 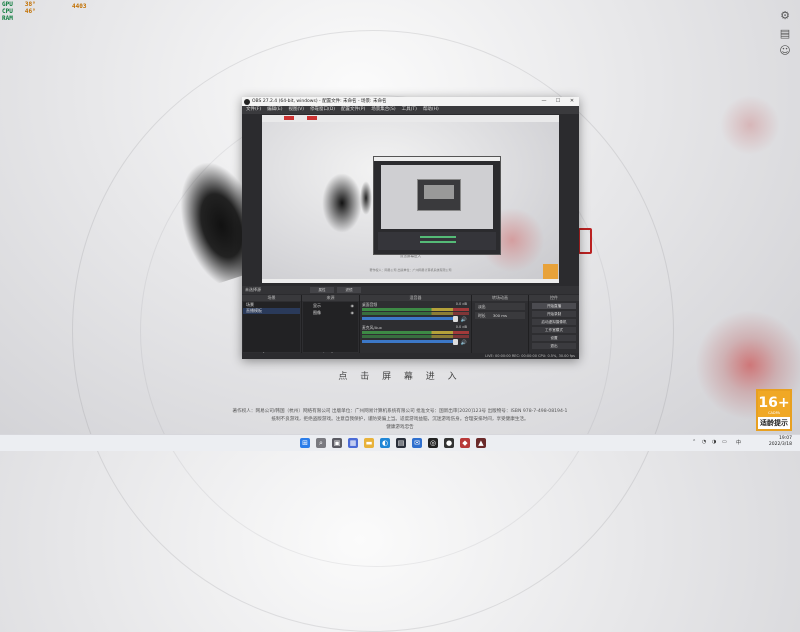 I want to click on gpu-label: GPU, so click(x=7, y=4).